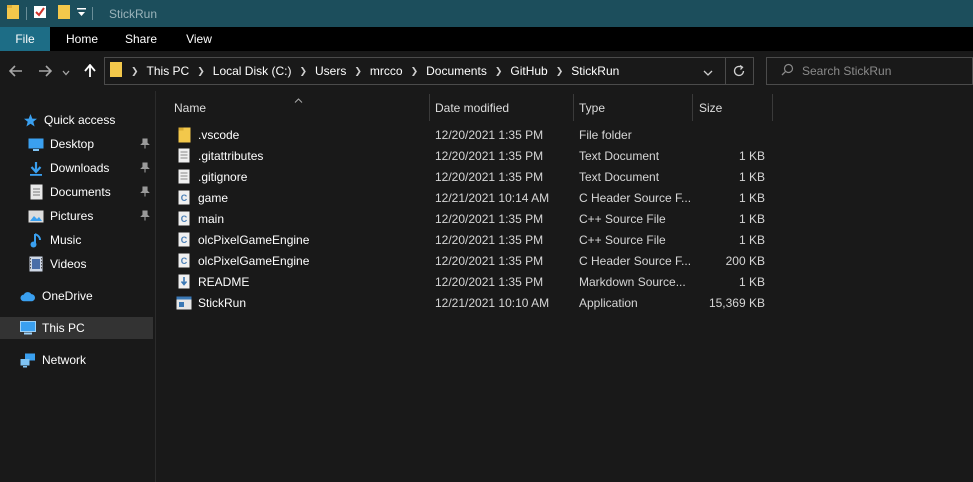 This screenshot has width=973, height=482. What do you see at coordinates (787, 71) in the screenshot?
I see `search-icon` at bounding box center [787, 71].